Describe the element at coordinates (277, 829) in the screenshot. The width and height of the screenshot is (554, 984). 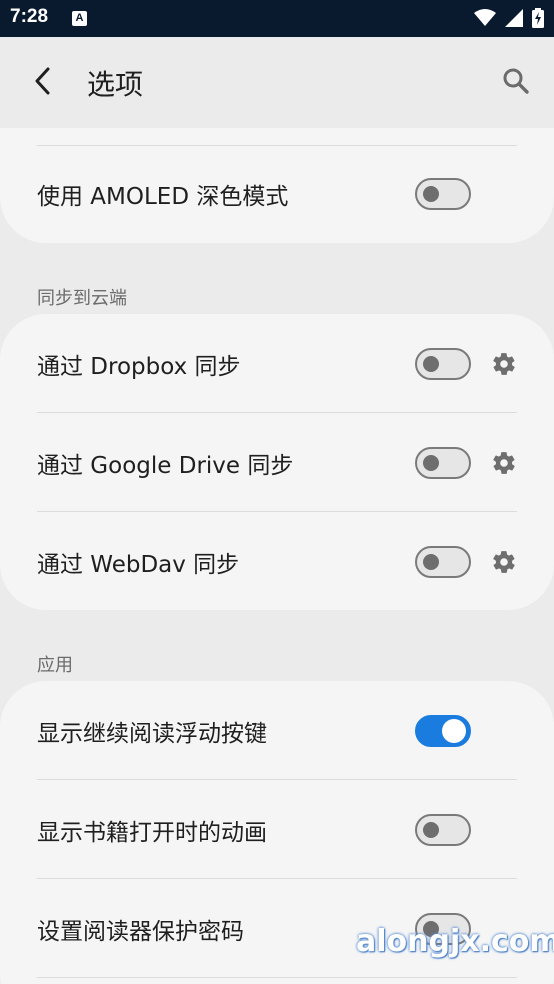
I see `book-open-animation-row: 显示书籍打开时的动画` at that location.